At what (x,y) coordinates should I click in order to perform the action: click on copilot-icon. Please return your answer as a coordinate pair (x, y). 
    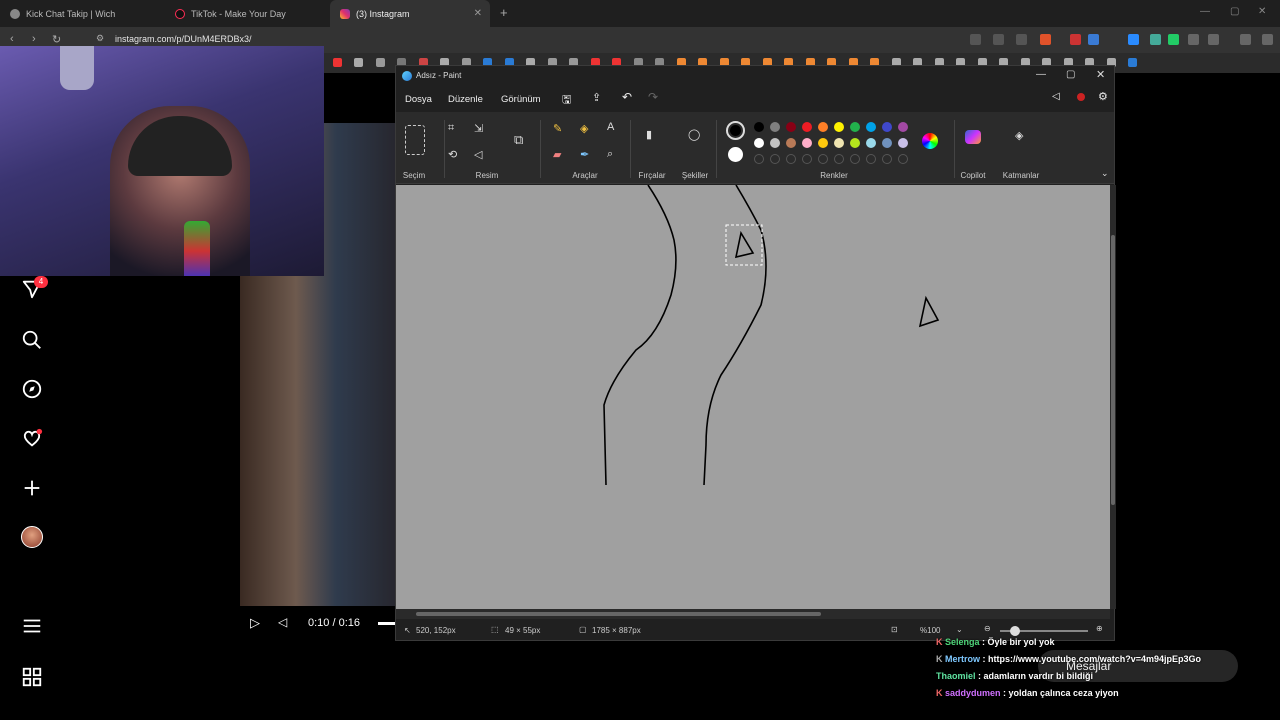
    Looking at the image, I should click on (973, 137).